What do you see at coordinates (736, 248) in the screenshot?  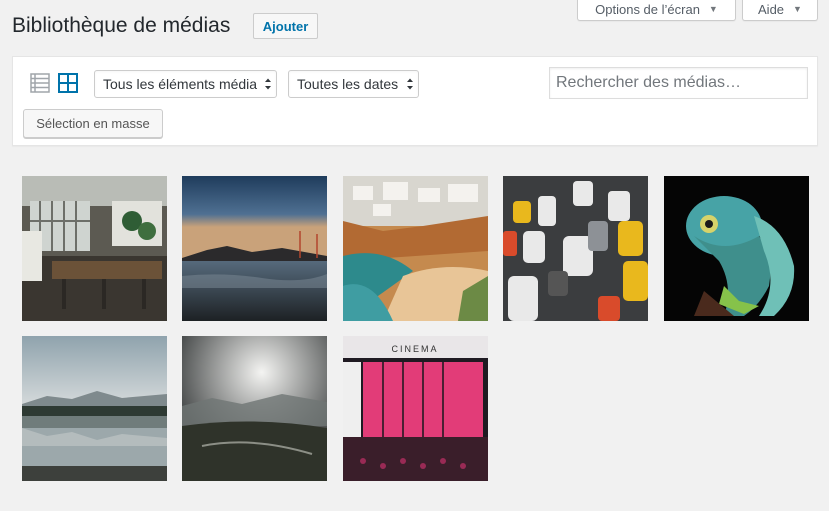 I see `media-item-green-lizard` at bounding box center [736, 248].